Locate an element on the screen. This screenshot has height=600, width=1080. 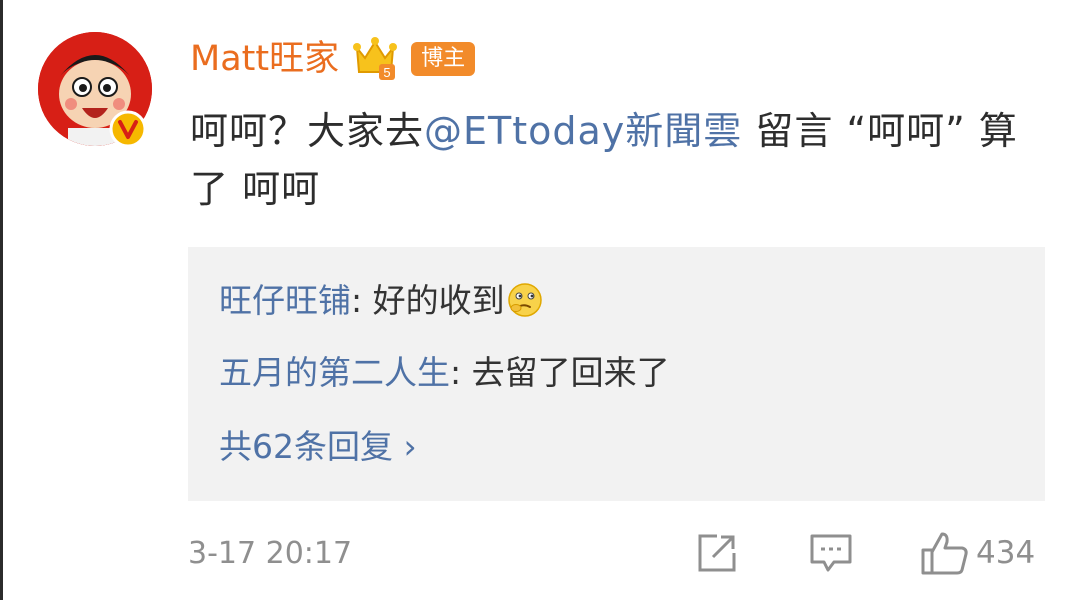
comment-button is located at coordinates (831, 553).